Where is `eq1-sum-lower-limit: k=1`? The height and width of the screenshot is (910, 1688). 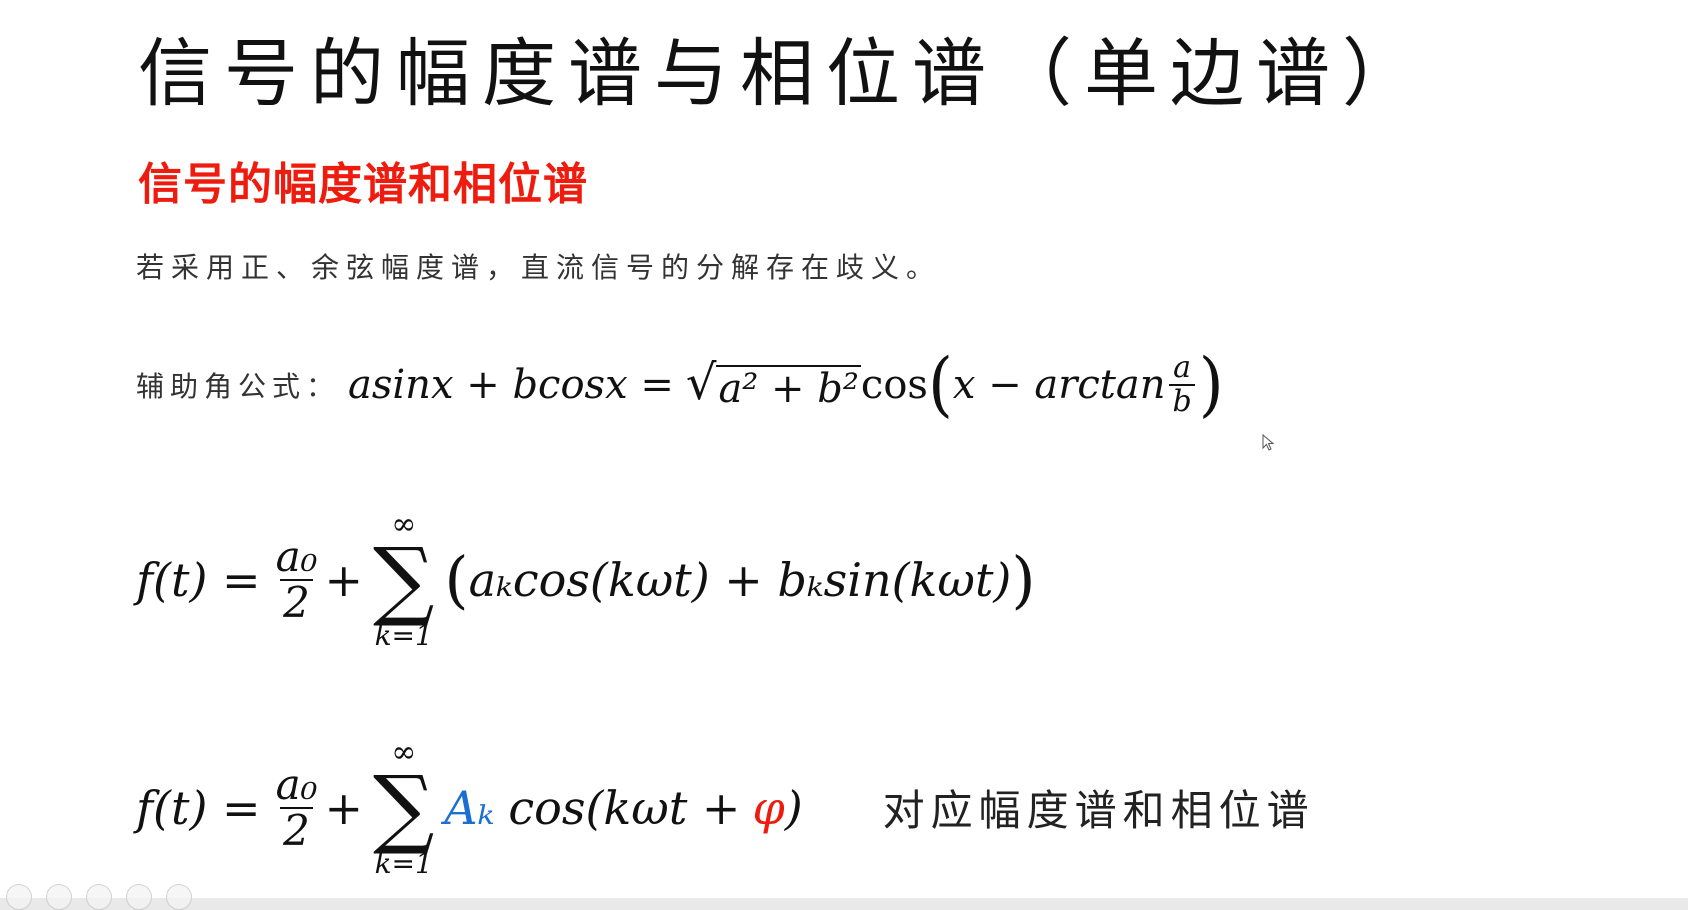
eq1-sum-lower-limit: k=1 is located at coordinates (403, 635).